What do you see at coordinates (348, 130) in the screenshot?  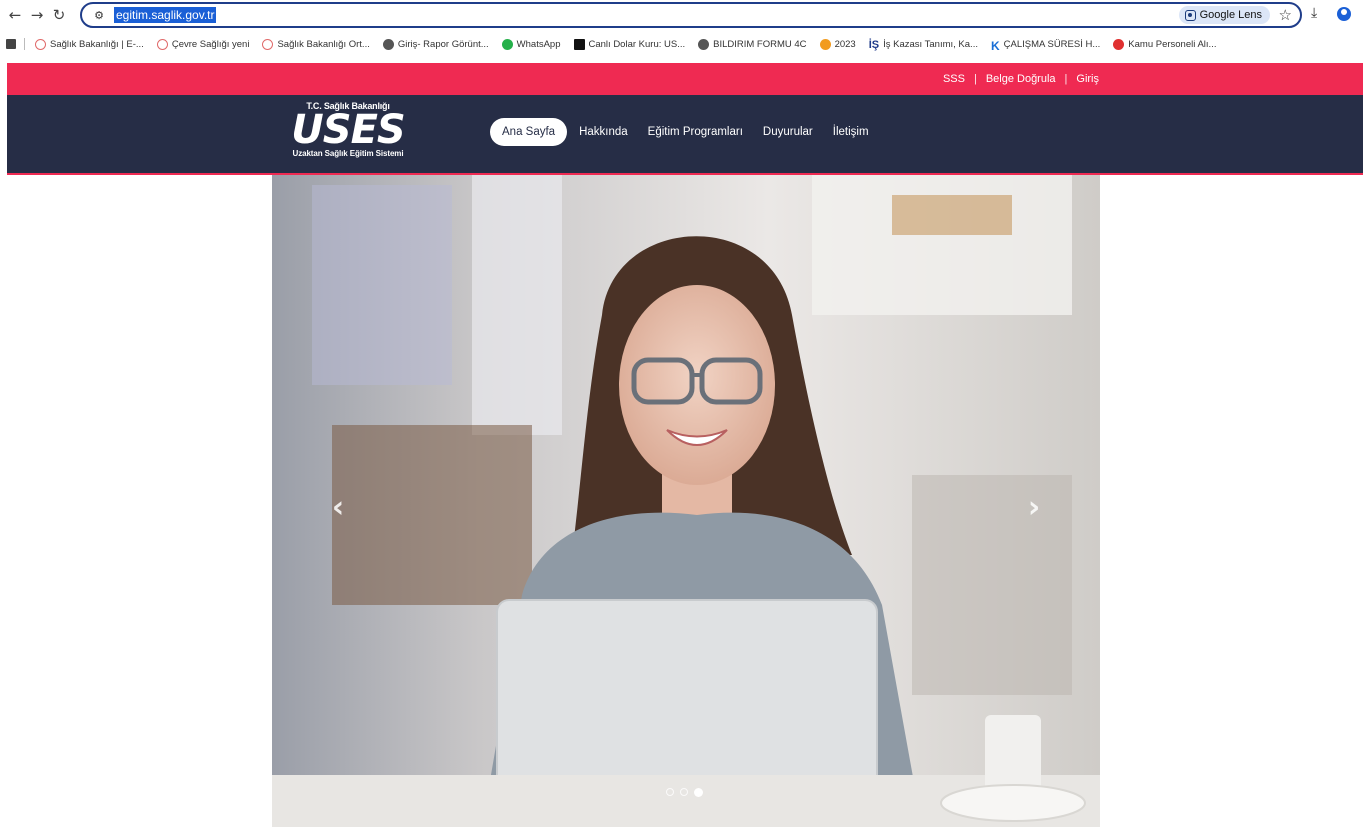 I see `logo-main-text: USES` at bounding box center [348, 130].